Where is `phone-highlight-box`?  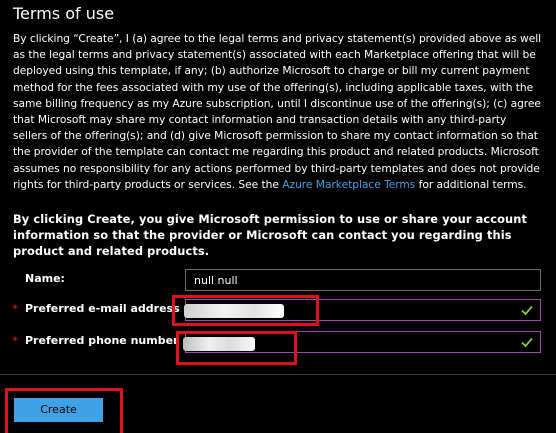 phone-highlight-box is located at coordinates (236, 348).